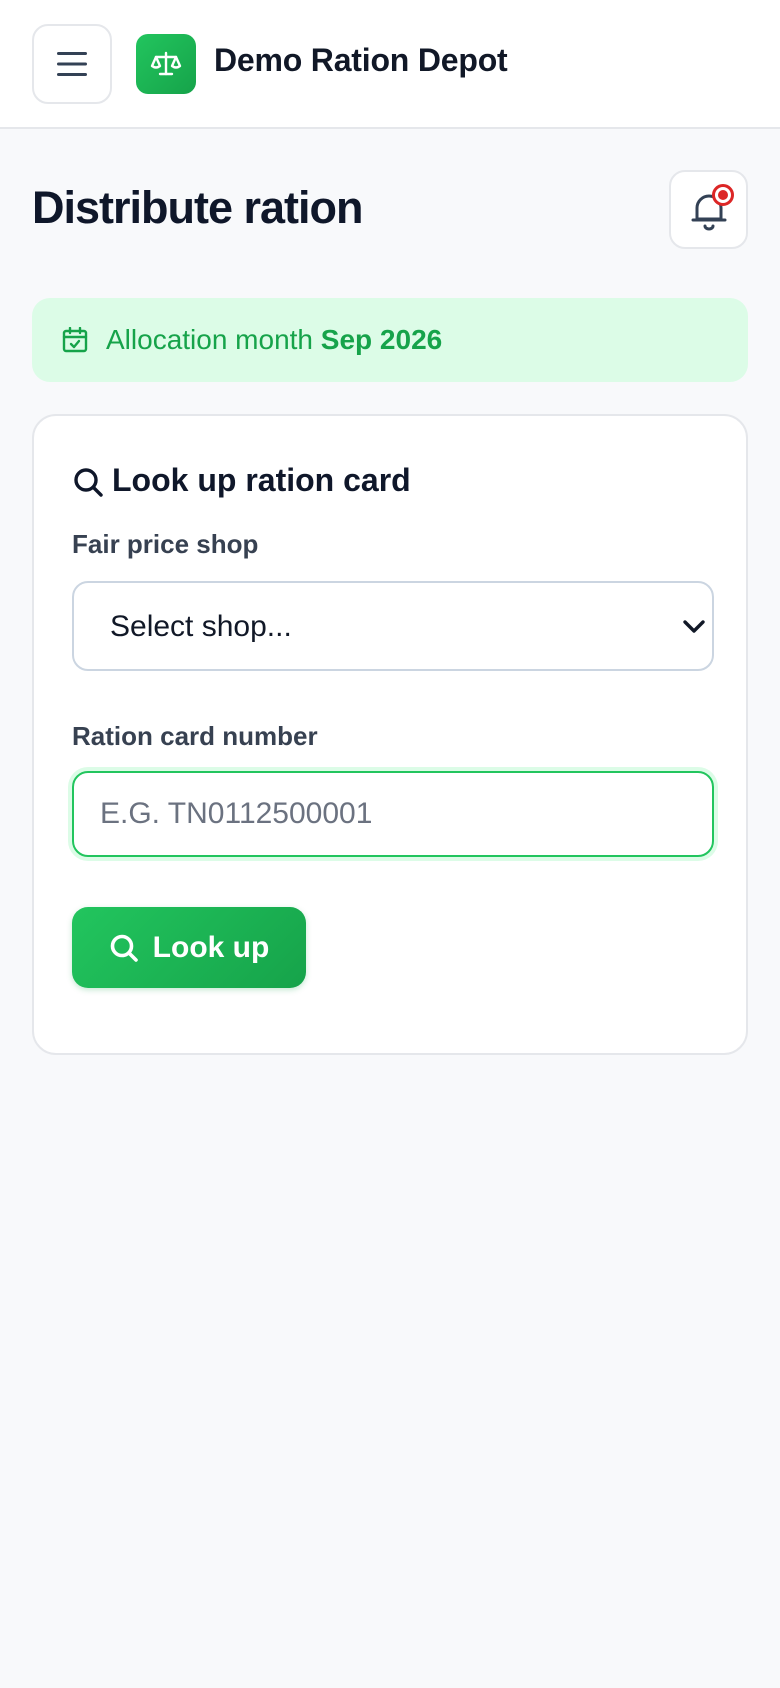 This screenshot has width=780, height=1688. Describe the element at coordinates (75, 340) in the screenshot. I see `calendar-check-icon` at that location.